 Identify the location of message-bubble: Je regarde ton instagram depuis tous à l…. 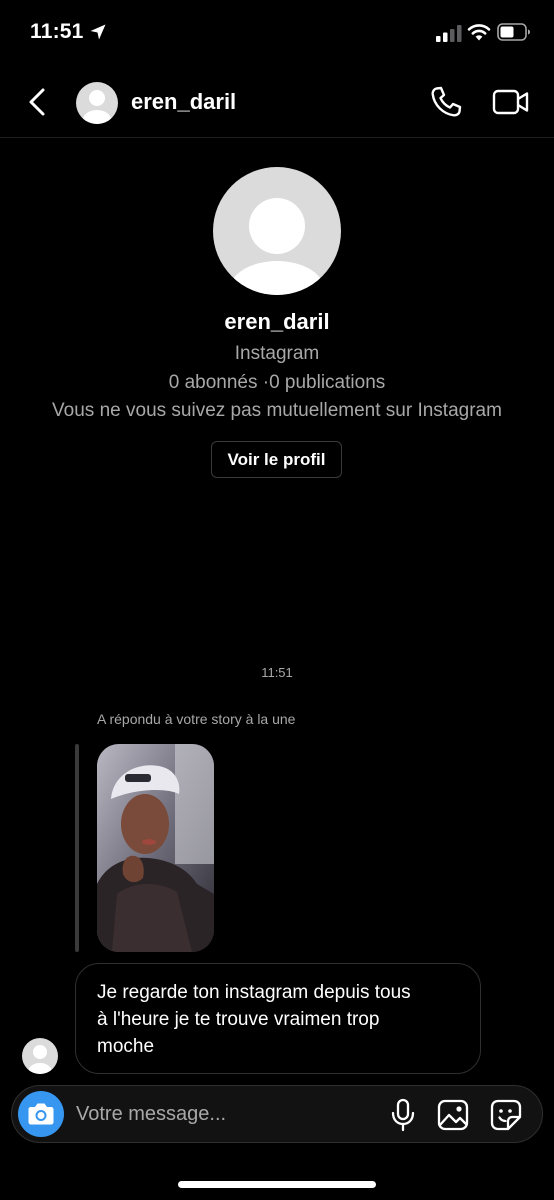
(278, 1018).